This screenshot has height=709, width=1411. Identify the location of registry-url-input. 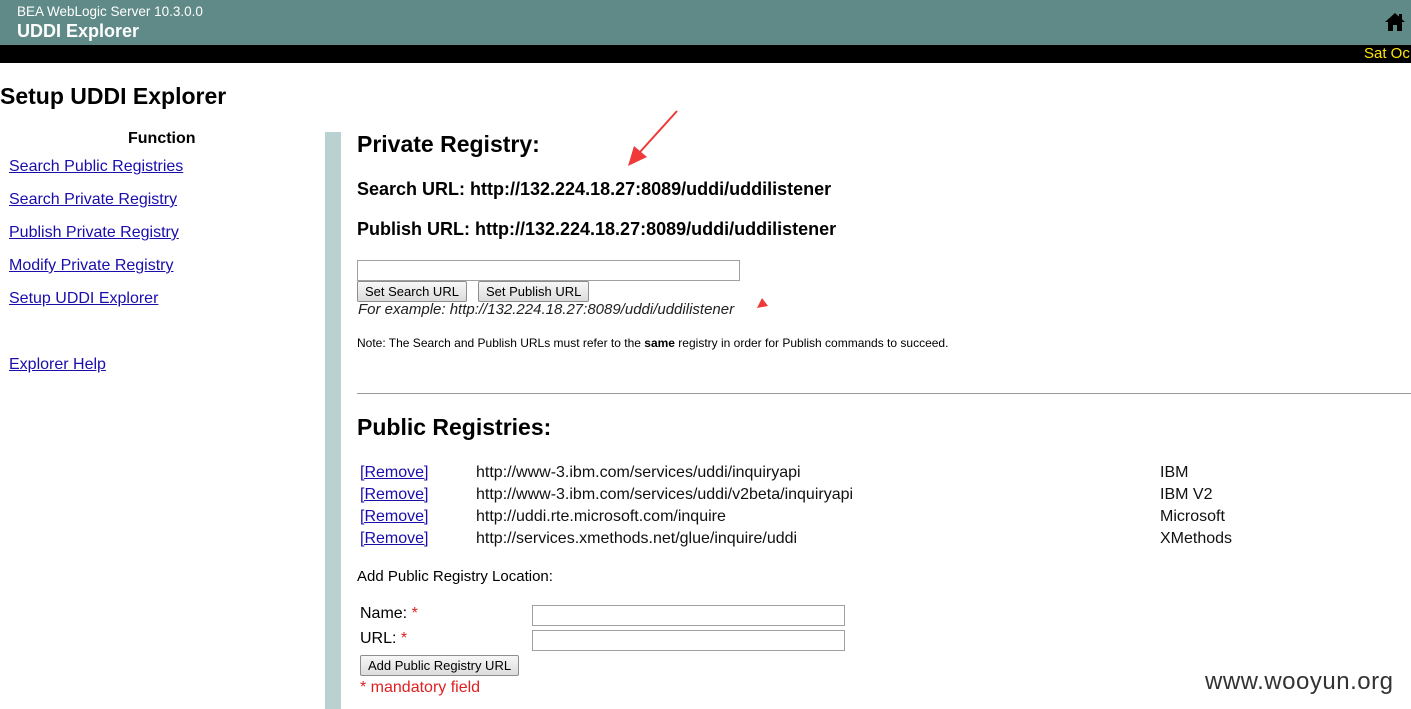
(548, 270).